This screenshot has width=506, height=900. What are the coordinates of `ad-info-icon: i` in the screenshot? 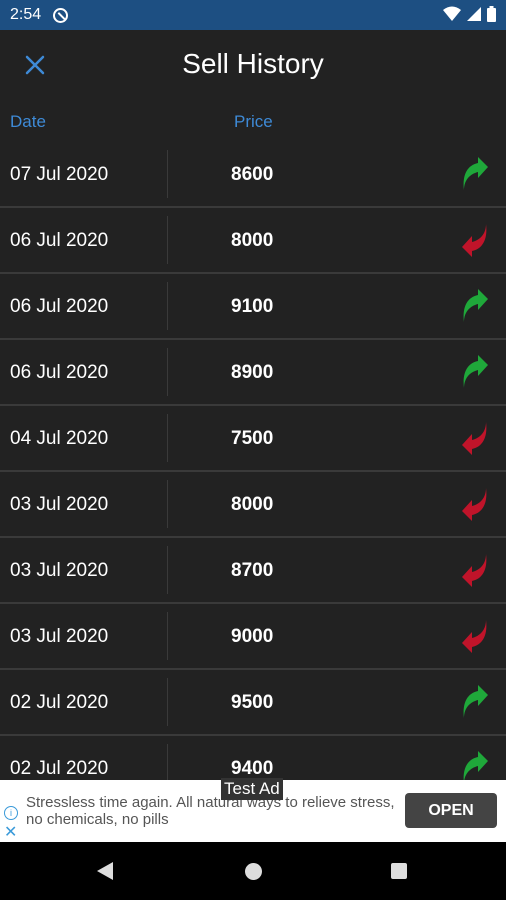 It's located at (11, 813).